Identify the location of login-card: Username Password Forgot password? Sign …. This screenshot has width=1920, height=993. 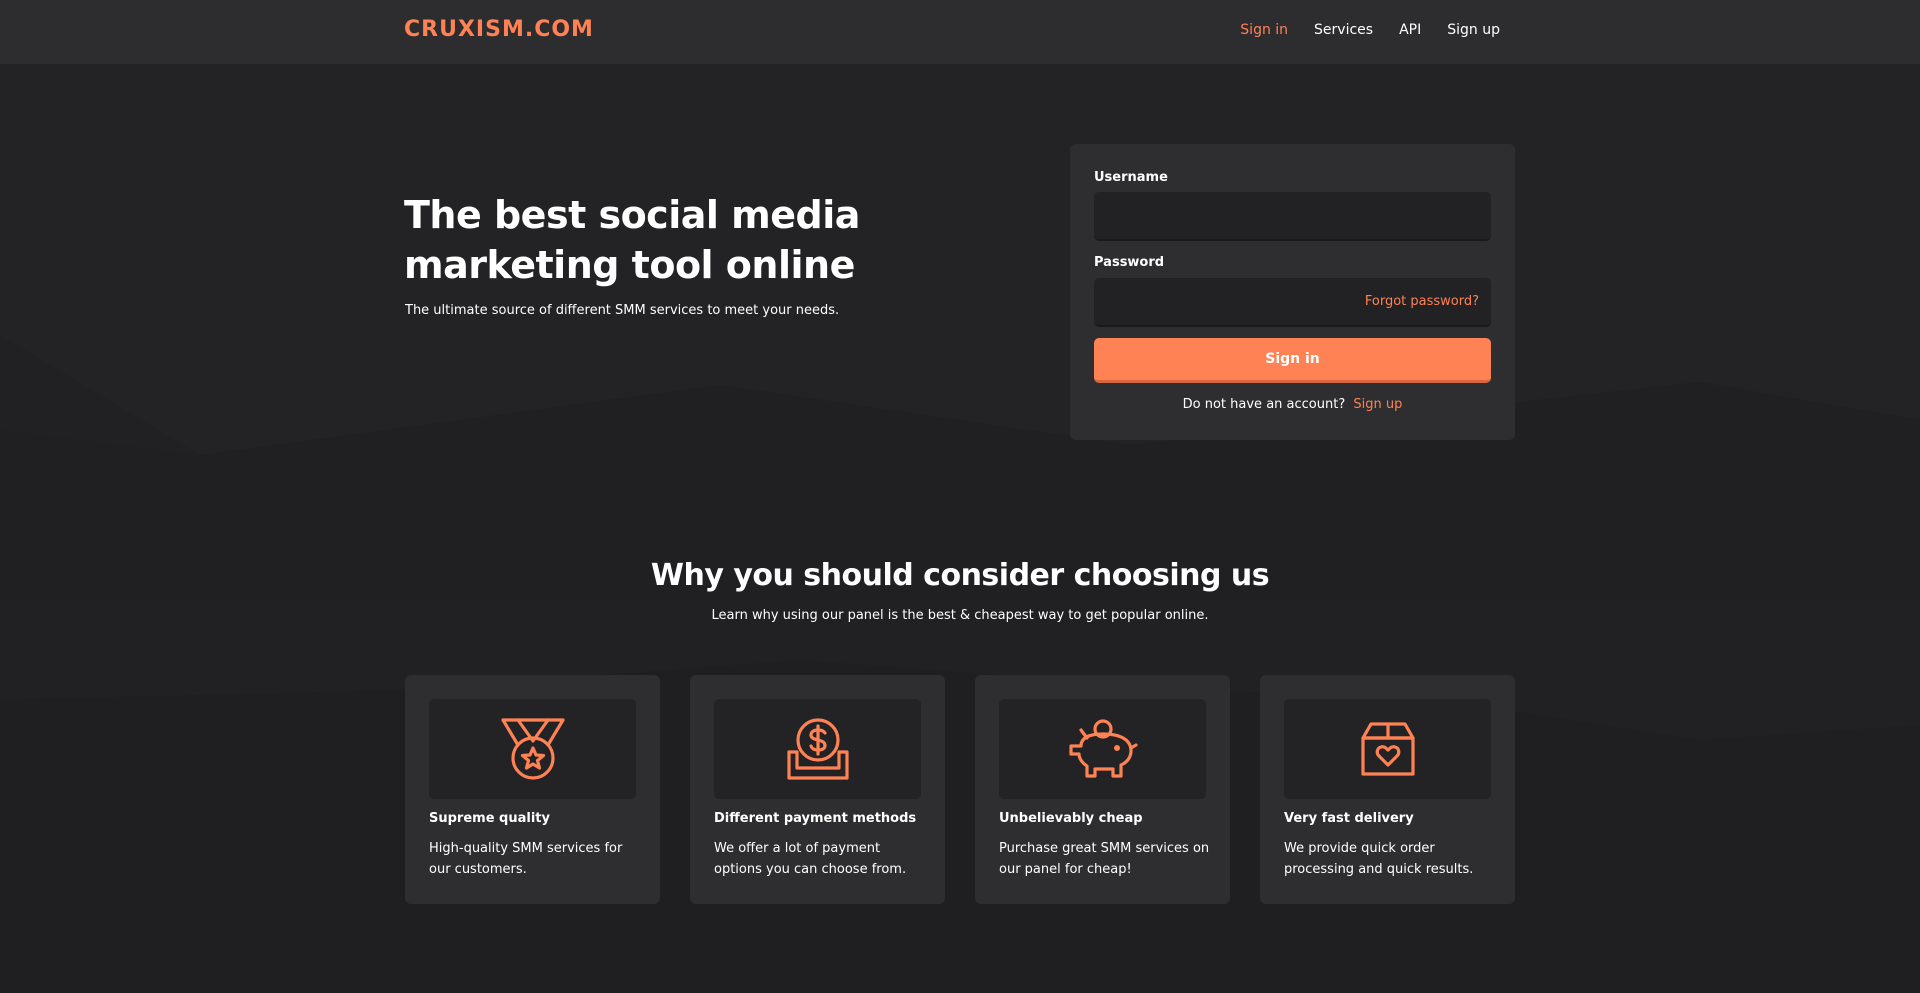
(1292, 292).